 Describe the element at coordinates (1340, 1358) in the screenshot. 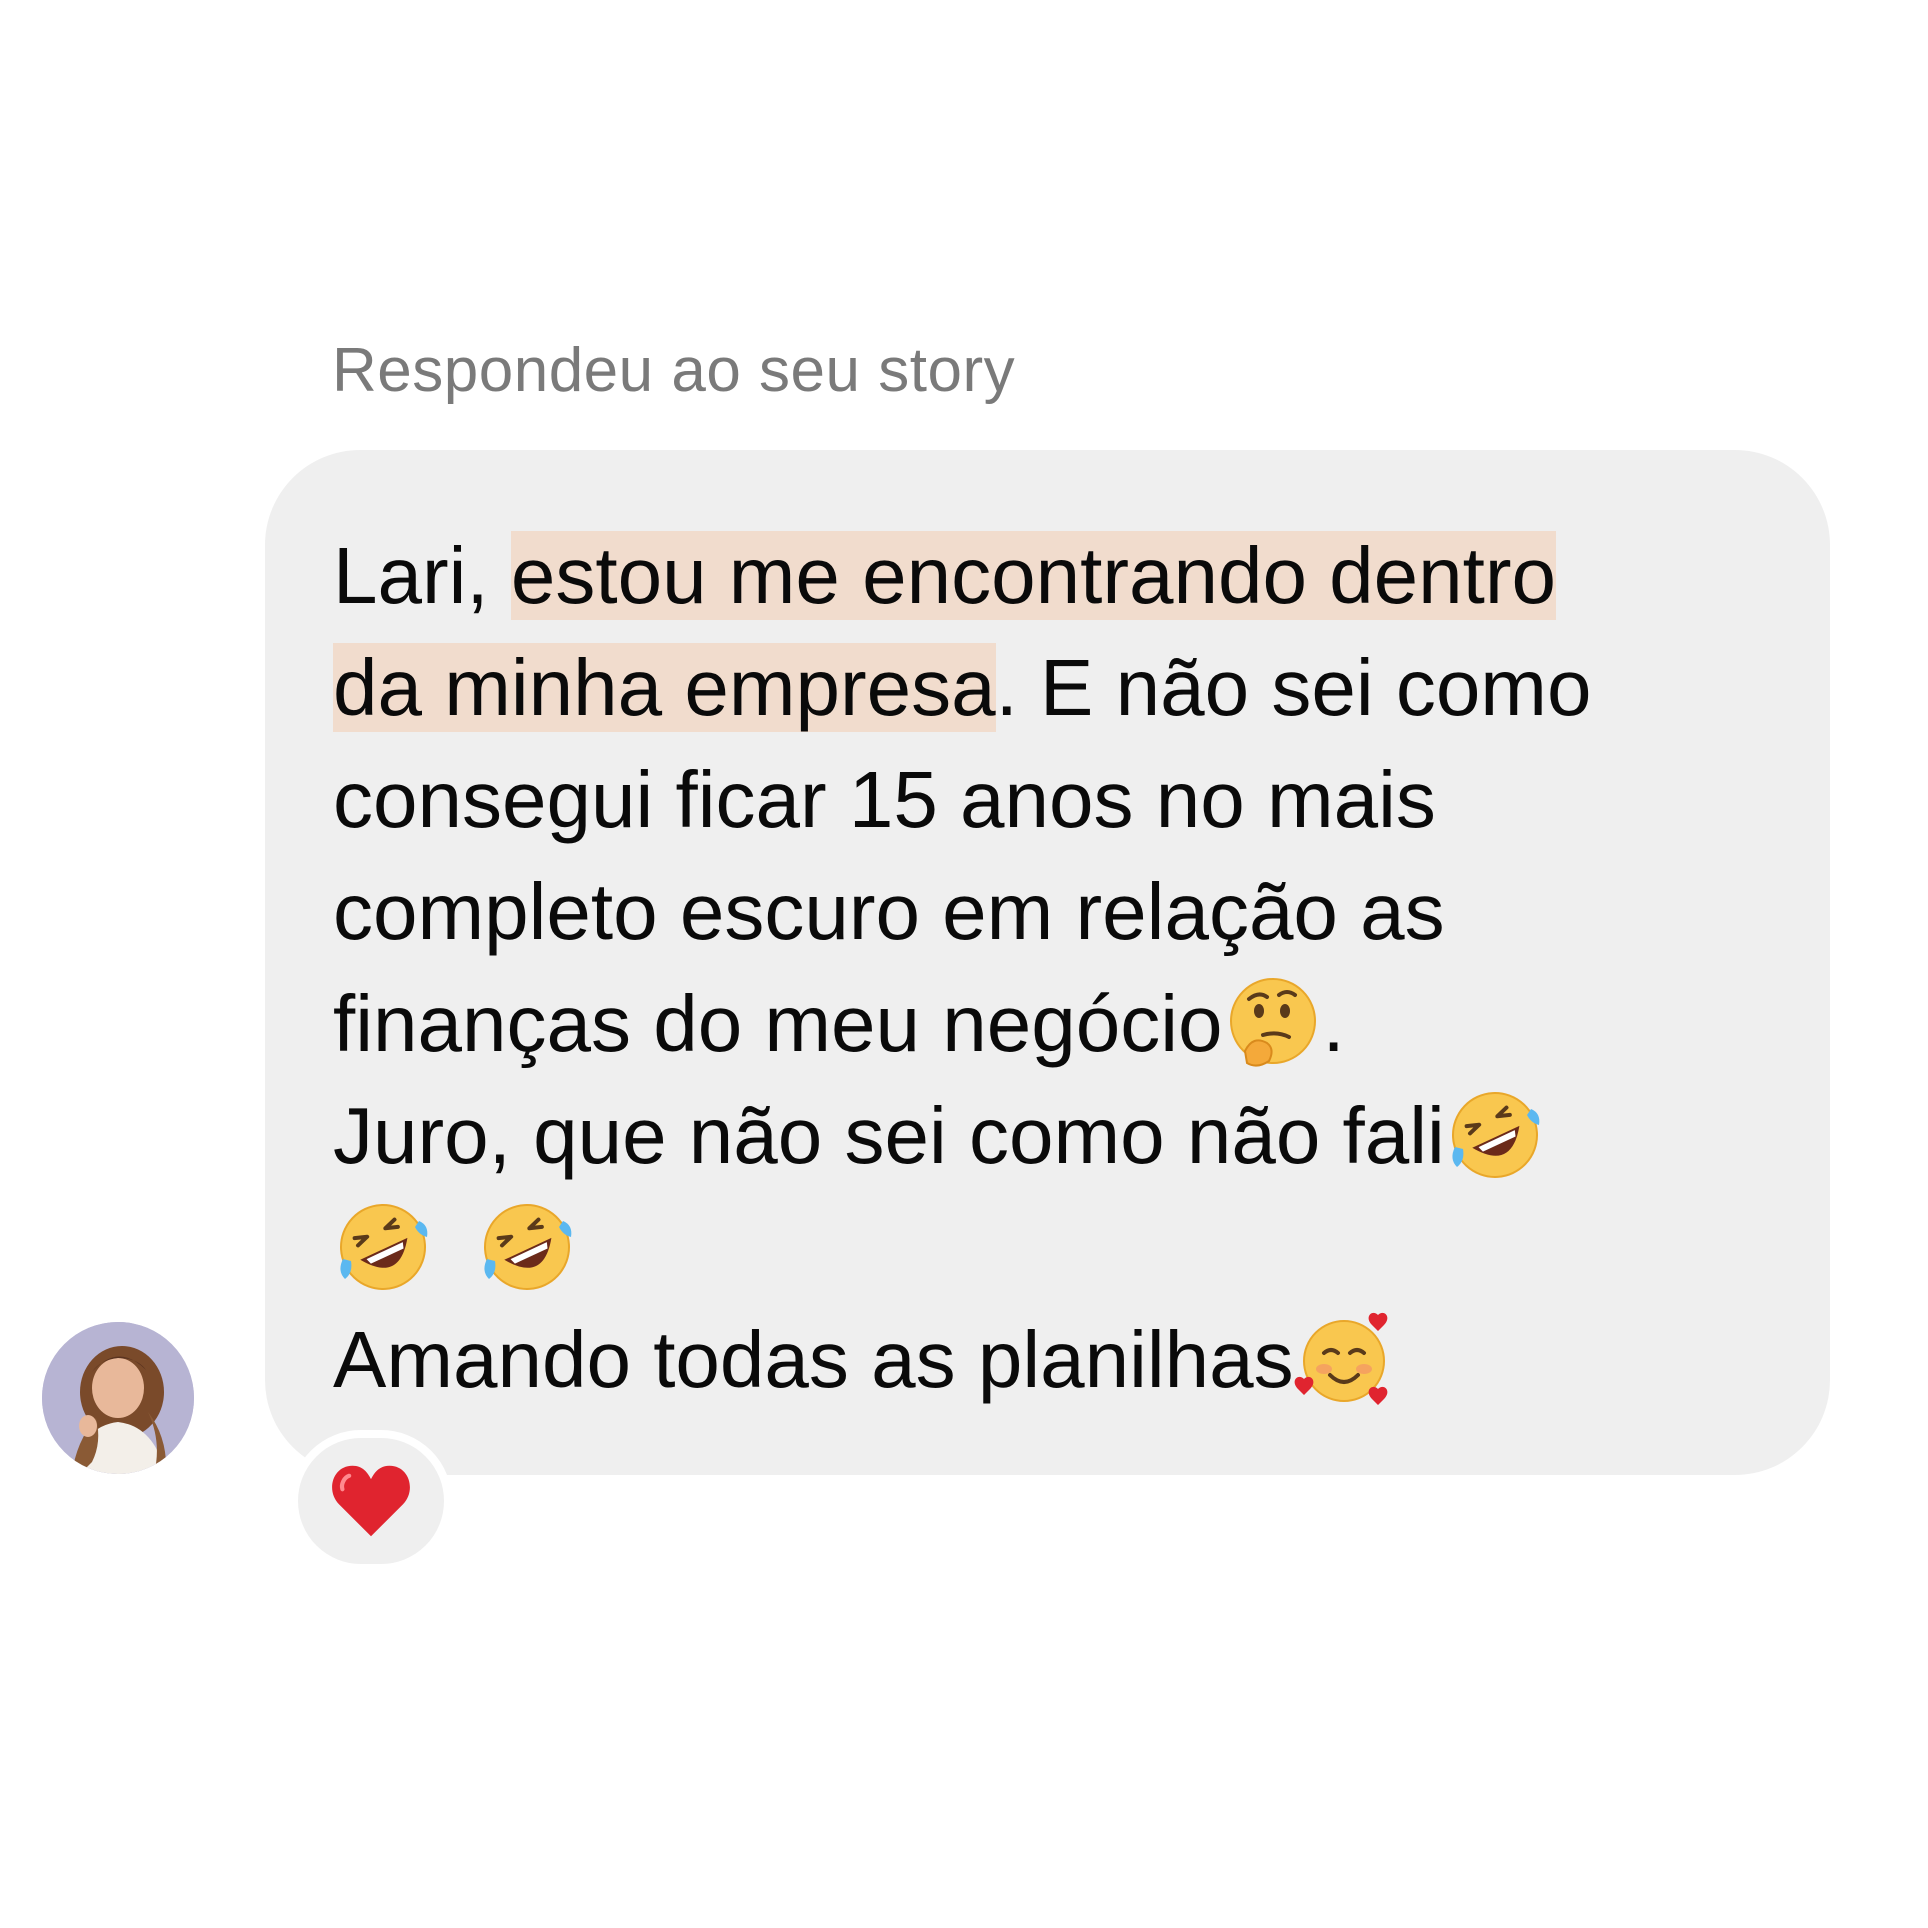

I see `smiling-face-with-hearts-icon` at that location.